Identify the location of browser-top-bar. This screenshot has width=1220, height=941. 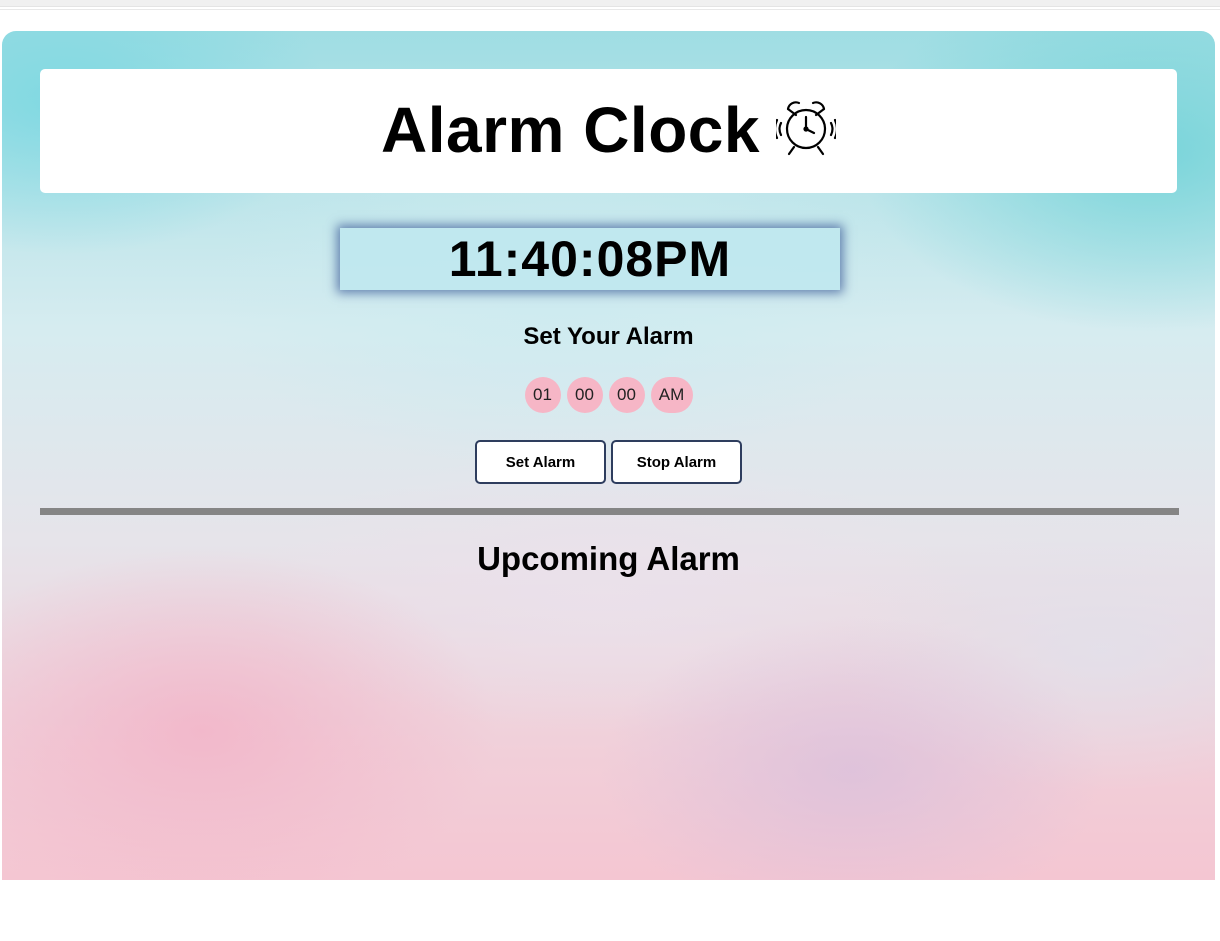
(610, 3).